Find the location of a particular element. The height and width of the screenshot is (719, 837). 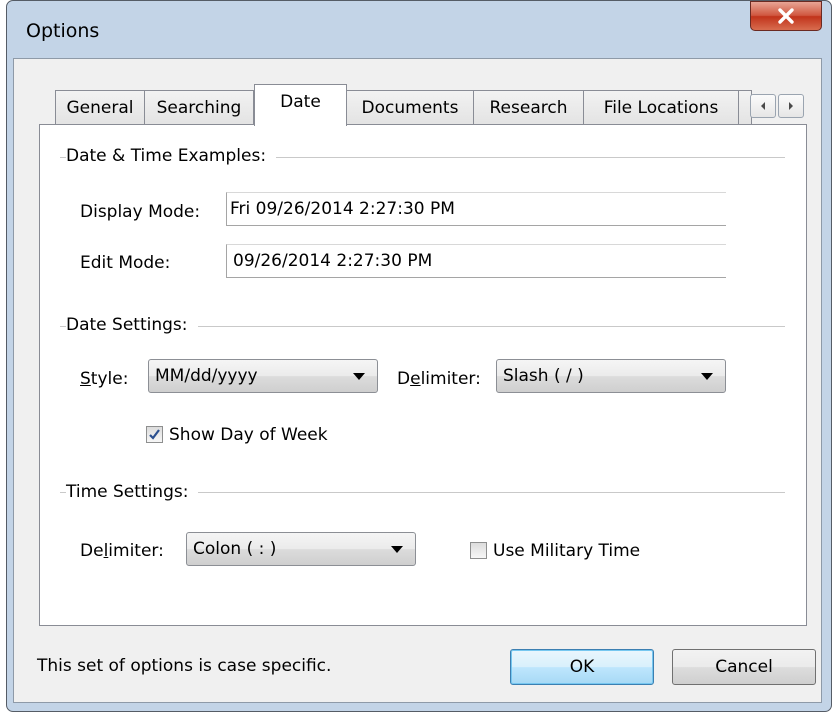

date-delimiter-select: Slash ( / ) is located at coordinates (611, 376).